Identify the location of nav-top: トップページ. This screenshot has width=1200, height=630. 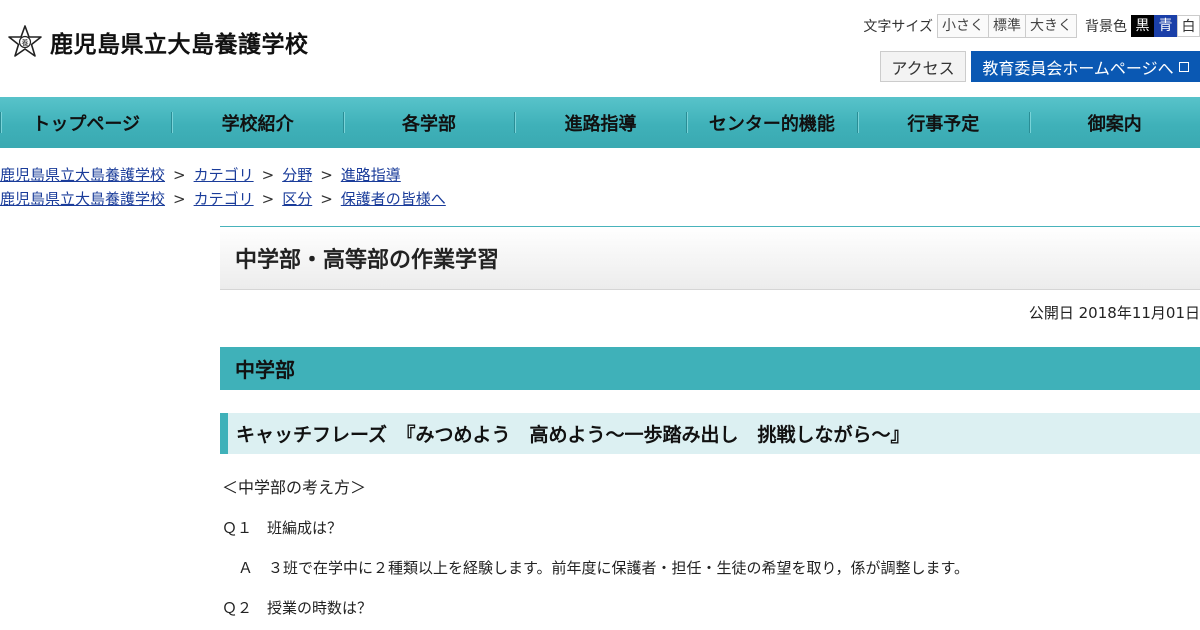
(85, 123).